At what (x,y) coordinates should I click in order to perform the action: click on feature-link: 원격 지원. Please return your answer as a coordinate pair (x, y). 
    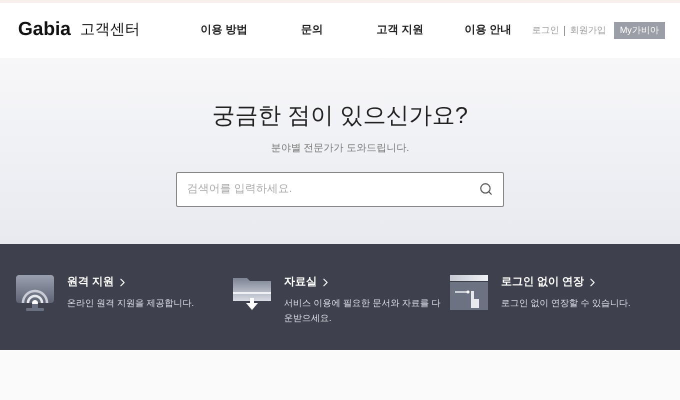
    Looking at the image, I should click on (149, 282).